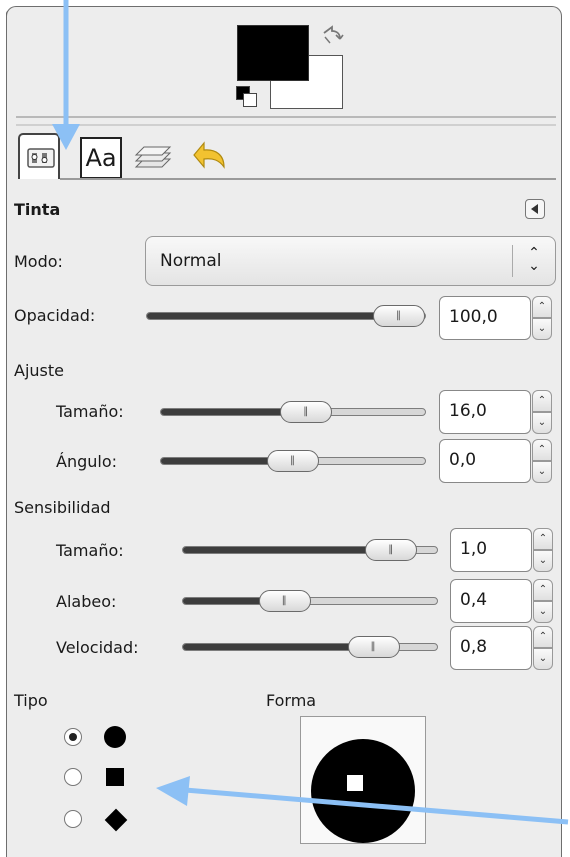 This screenshot has height=857, width=570. I want to click on tab-fonts: Aa, so click(101, 158).